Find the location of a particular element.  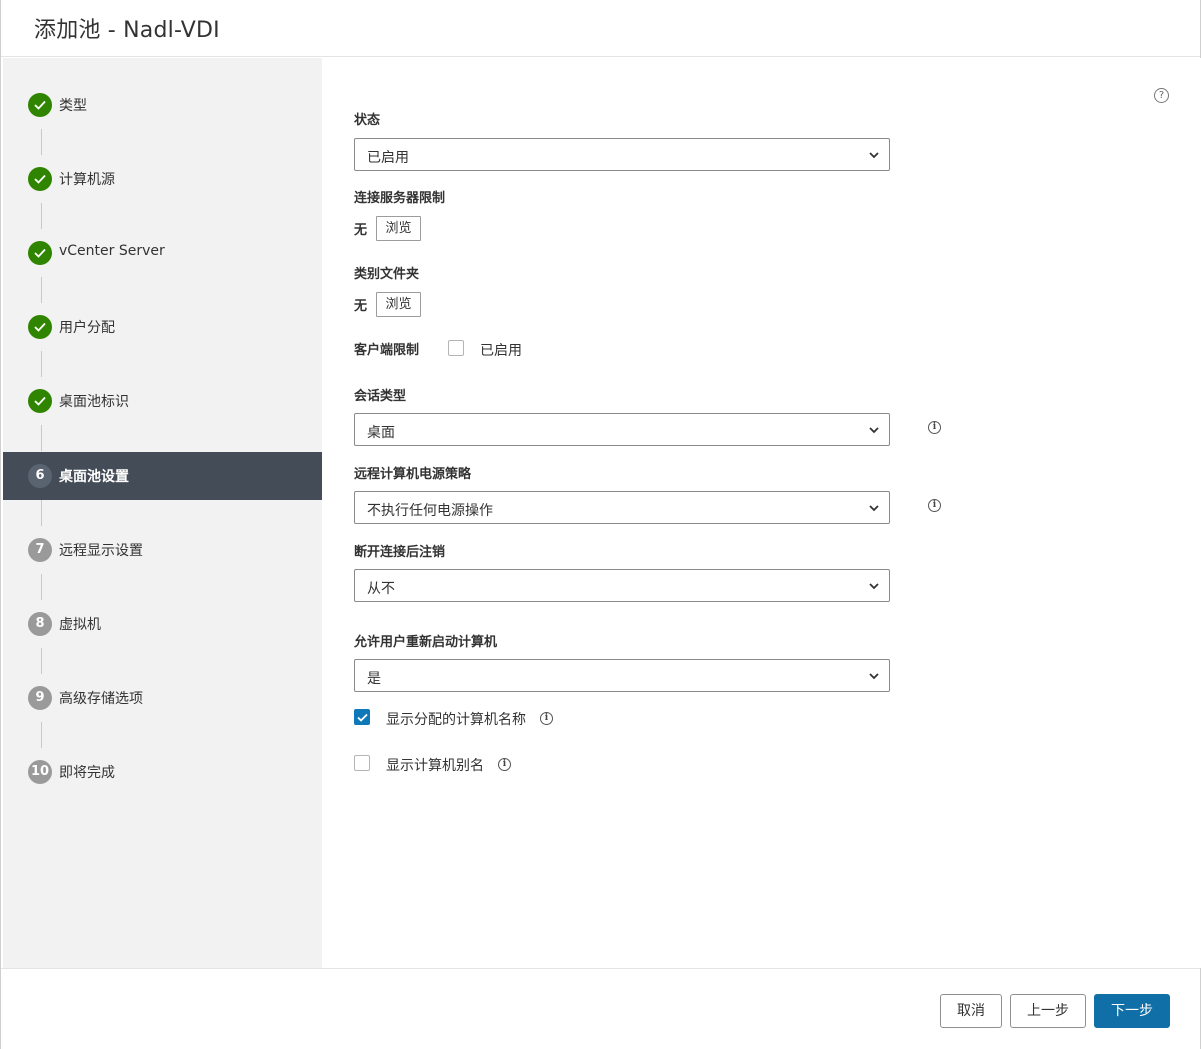

step-label: 虚拟机 is located at coordinates (80, 625).